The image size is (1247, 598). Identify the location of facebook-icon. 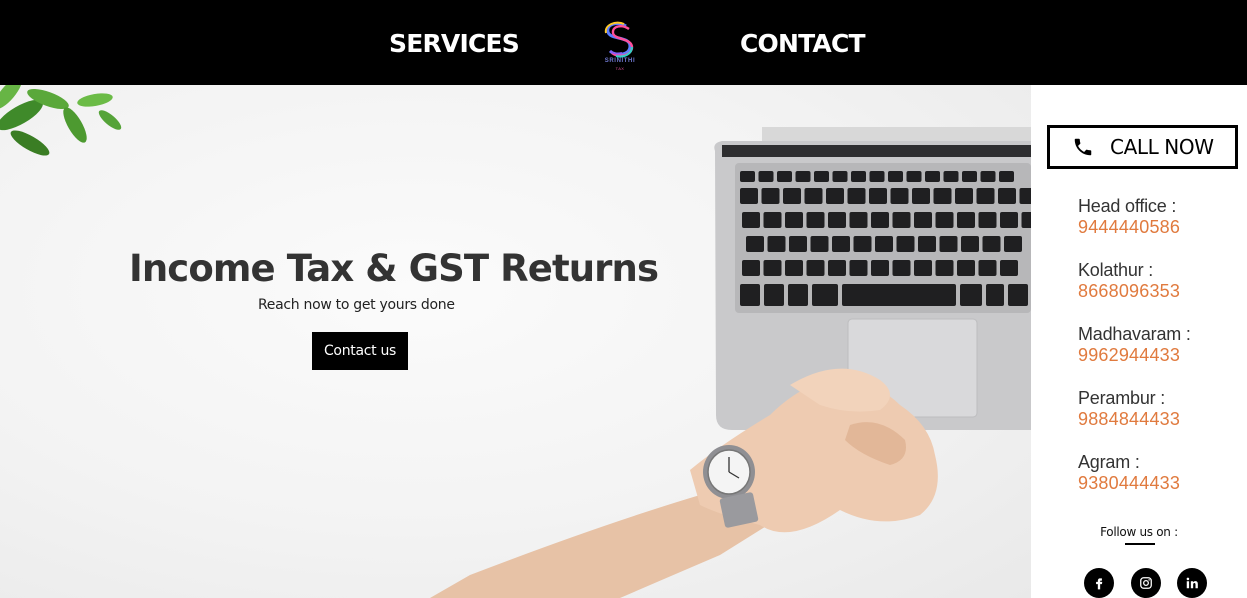
(1099, 584).